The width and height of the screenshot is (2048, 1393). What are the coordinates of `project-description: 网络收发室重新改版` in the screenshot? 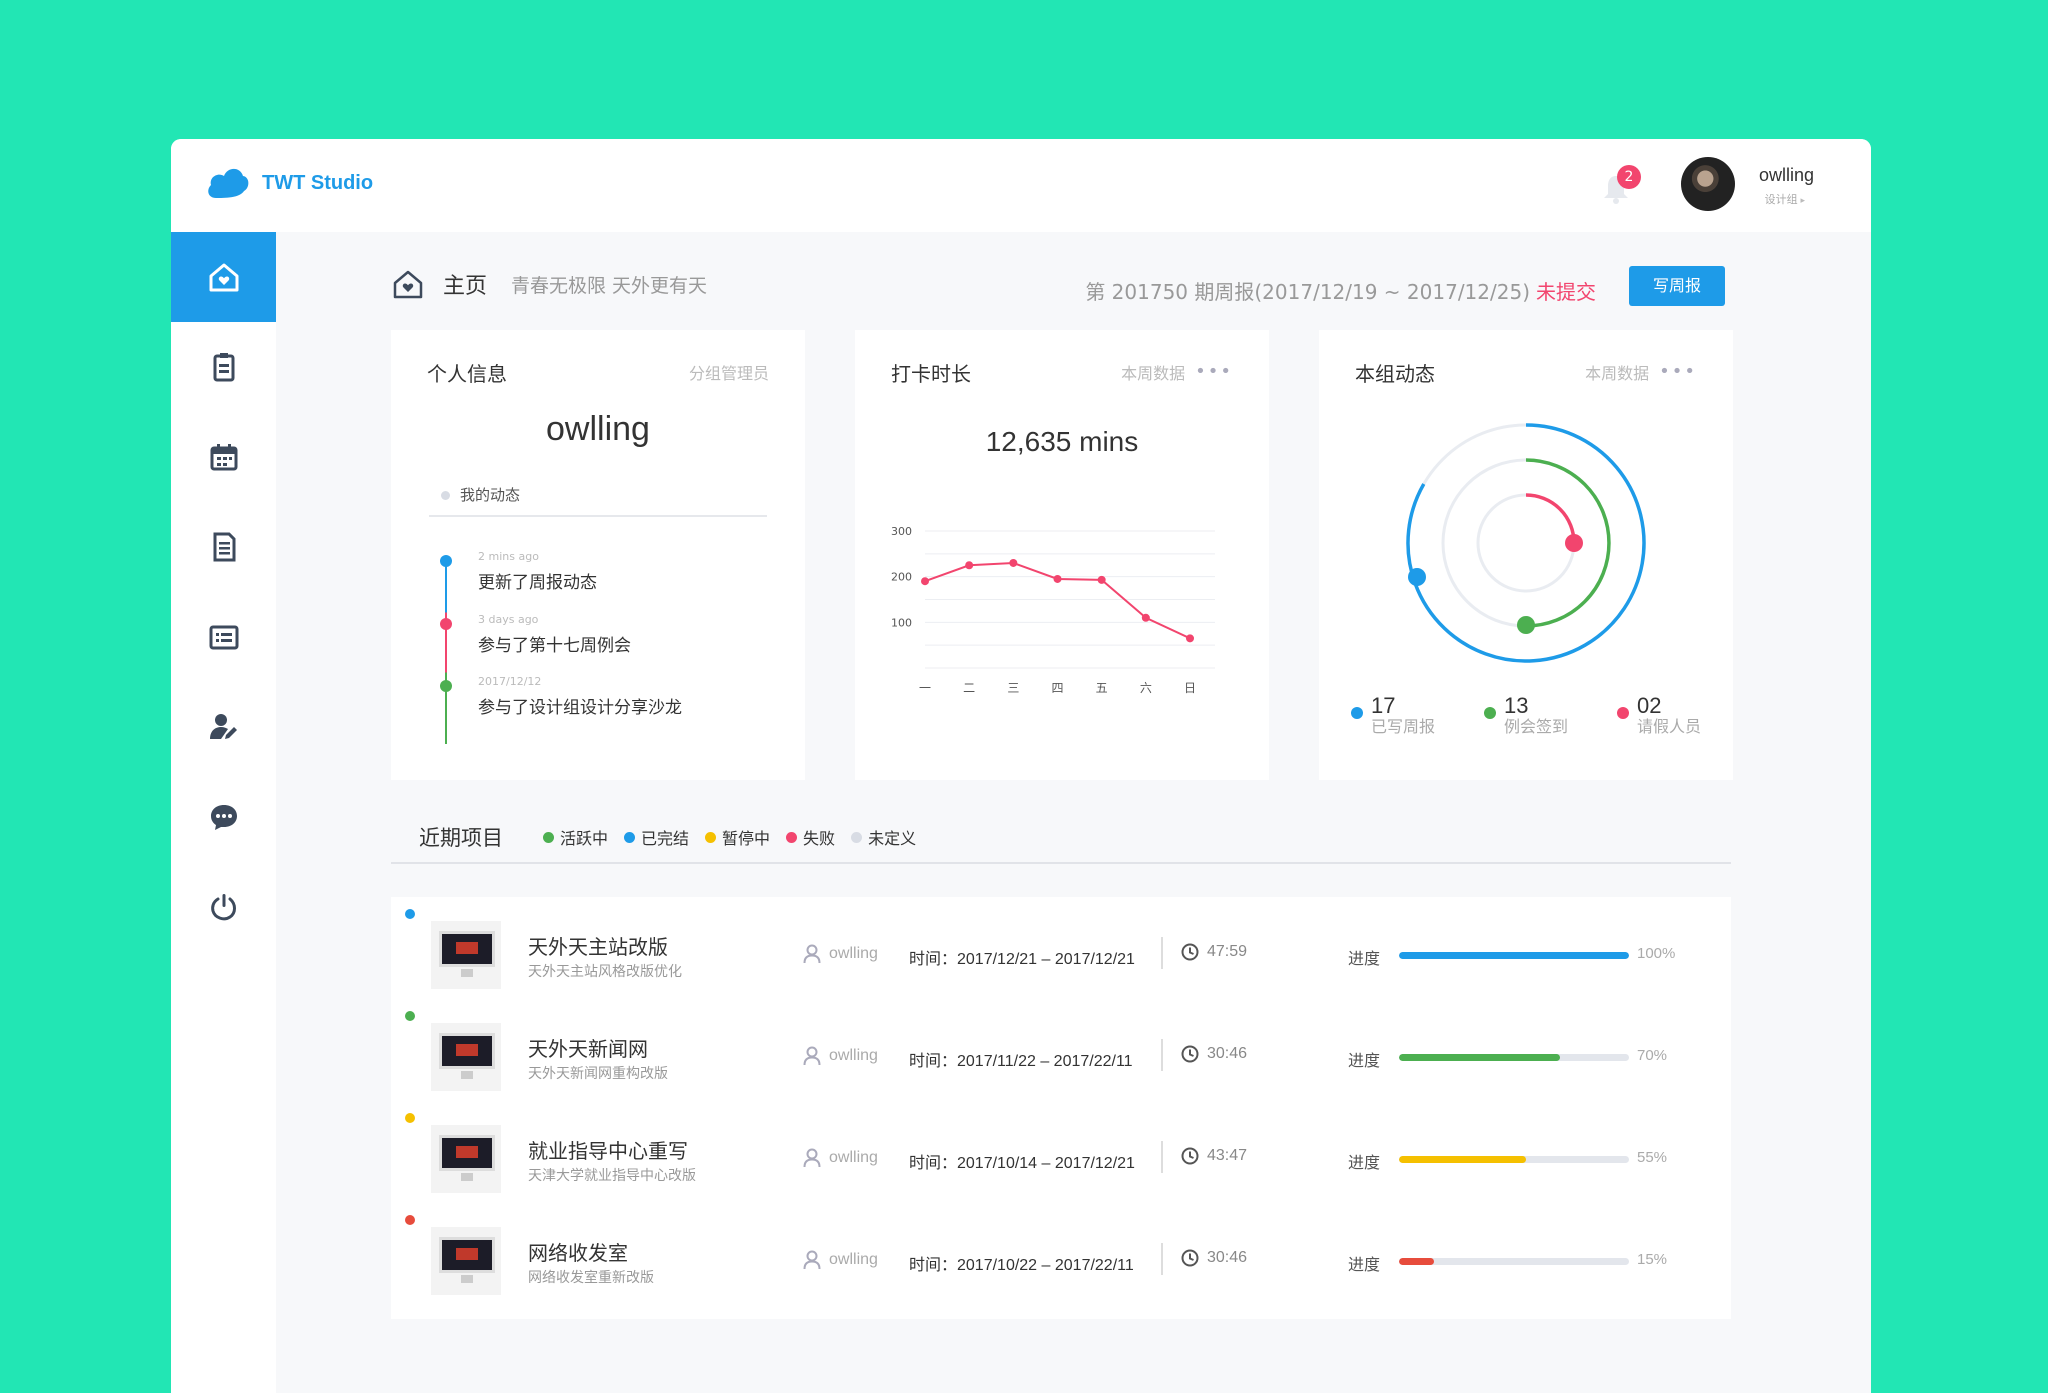 It's located at (591, 1278).